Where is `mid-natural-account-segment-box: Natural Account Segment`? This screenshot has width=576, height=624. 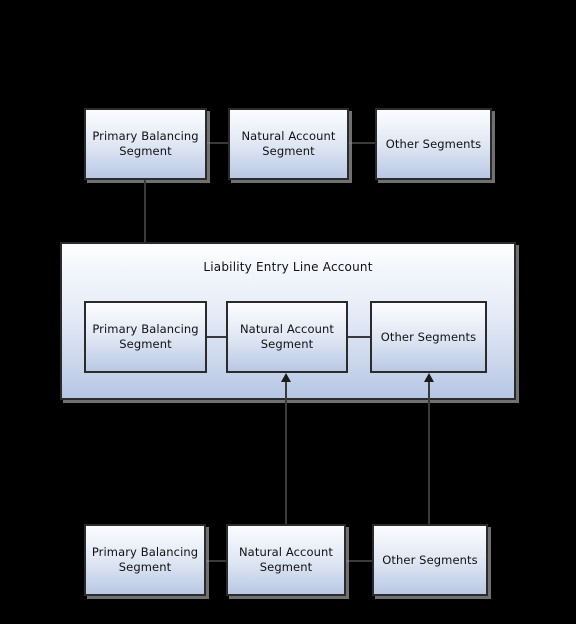 mid-natural-account-segment-box: Natural Account Segment is located at coordinates (287, 337).